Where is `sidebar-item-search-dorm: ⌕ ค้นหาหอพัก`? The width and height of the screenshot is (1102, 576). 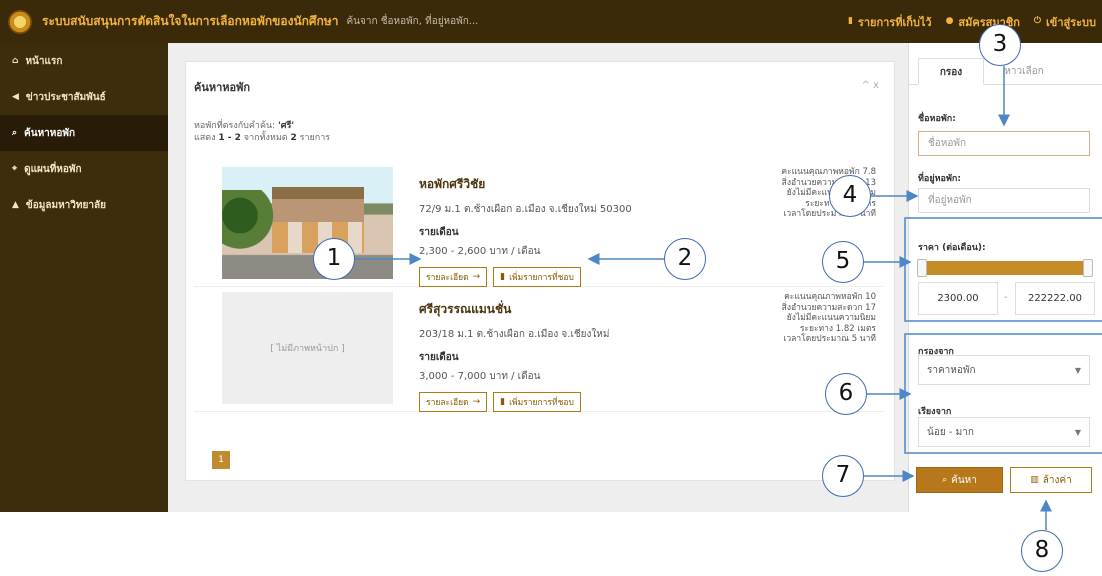
sidebar-item-search-dorm: ⌕ ค้นหาหอพัก is located at coordinates (84, 133).